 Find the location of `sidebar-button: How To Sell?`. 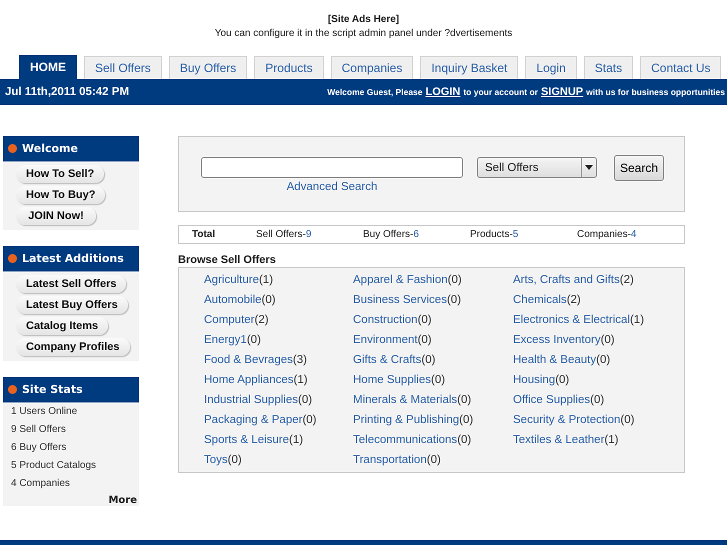

sidebar-button: How To Sell? is located at coordinates (60, 174).